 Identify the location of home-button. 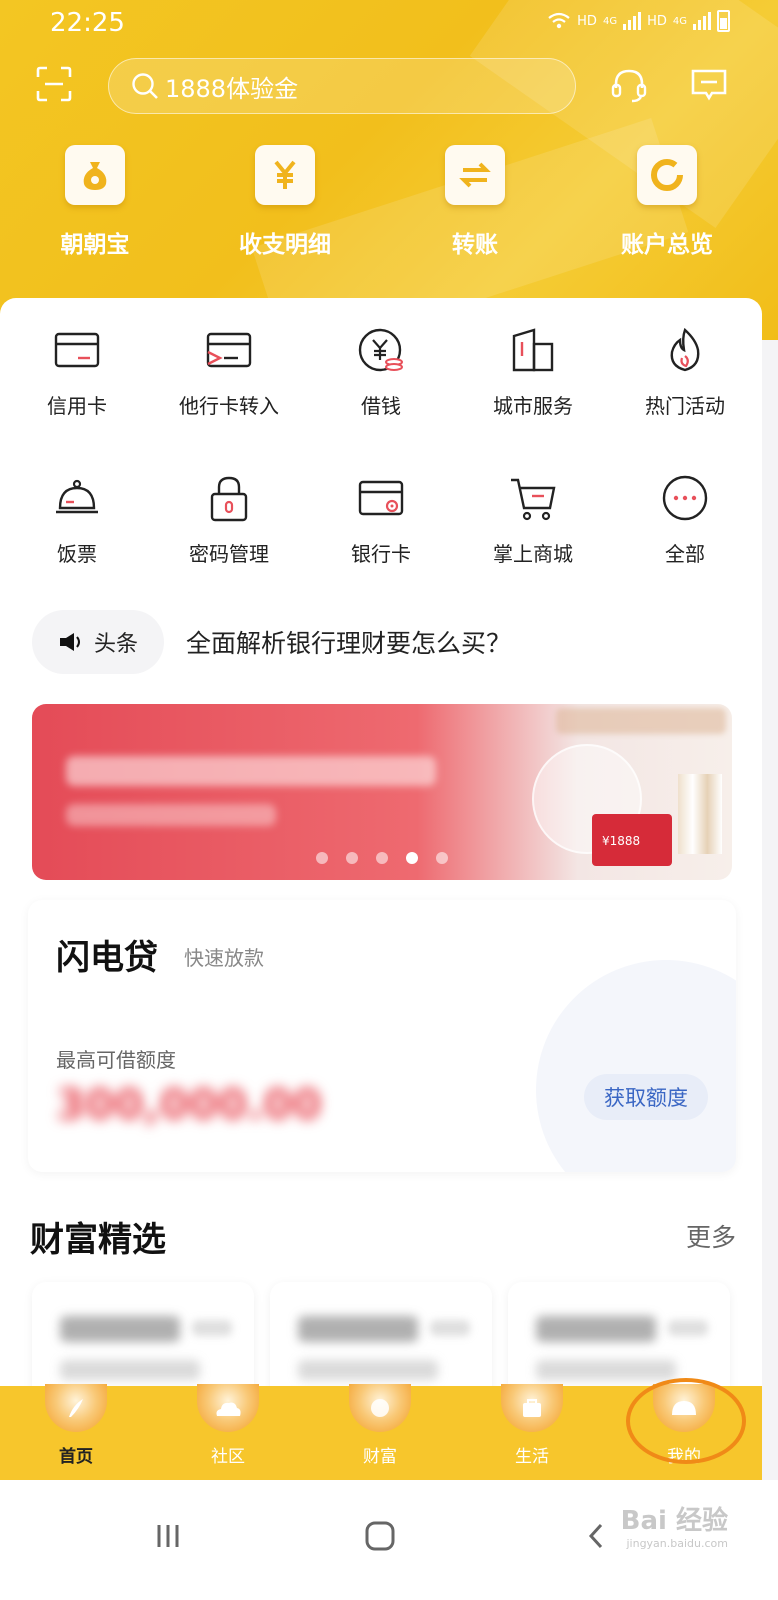
(380, 1536).